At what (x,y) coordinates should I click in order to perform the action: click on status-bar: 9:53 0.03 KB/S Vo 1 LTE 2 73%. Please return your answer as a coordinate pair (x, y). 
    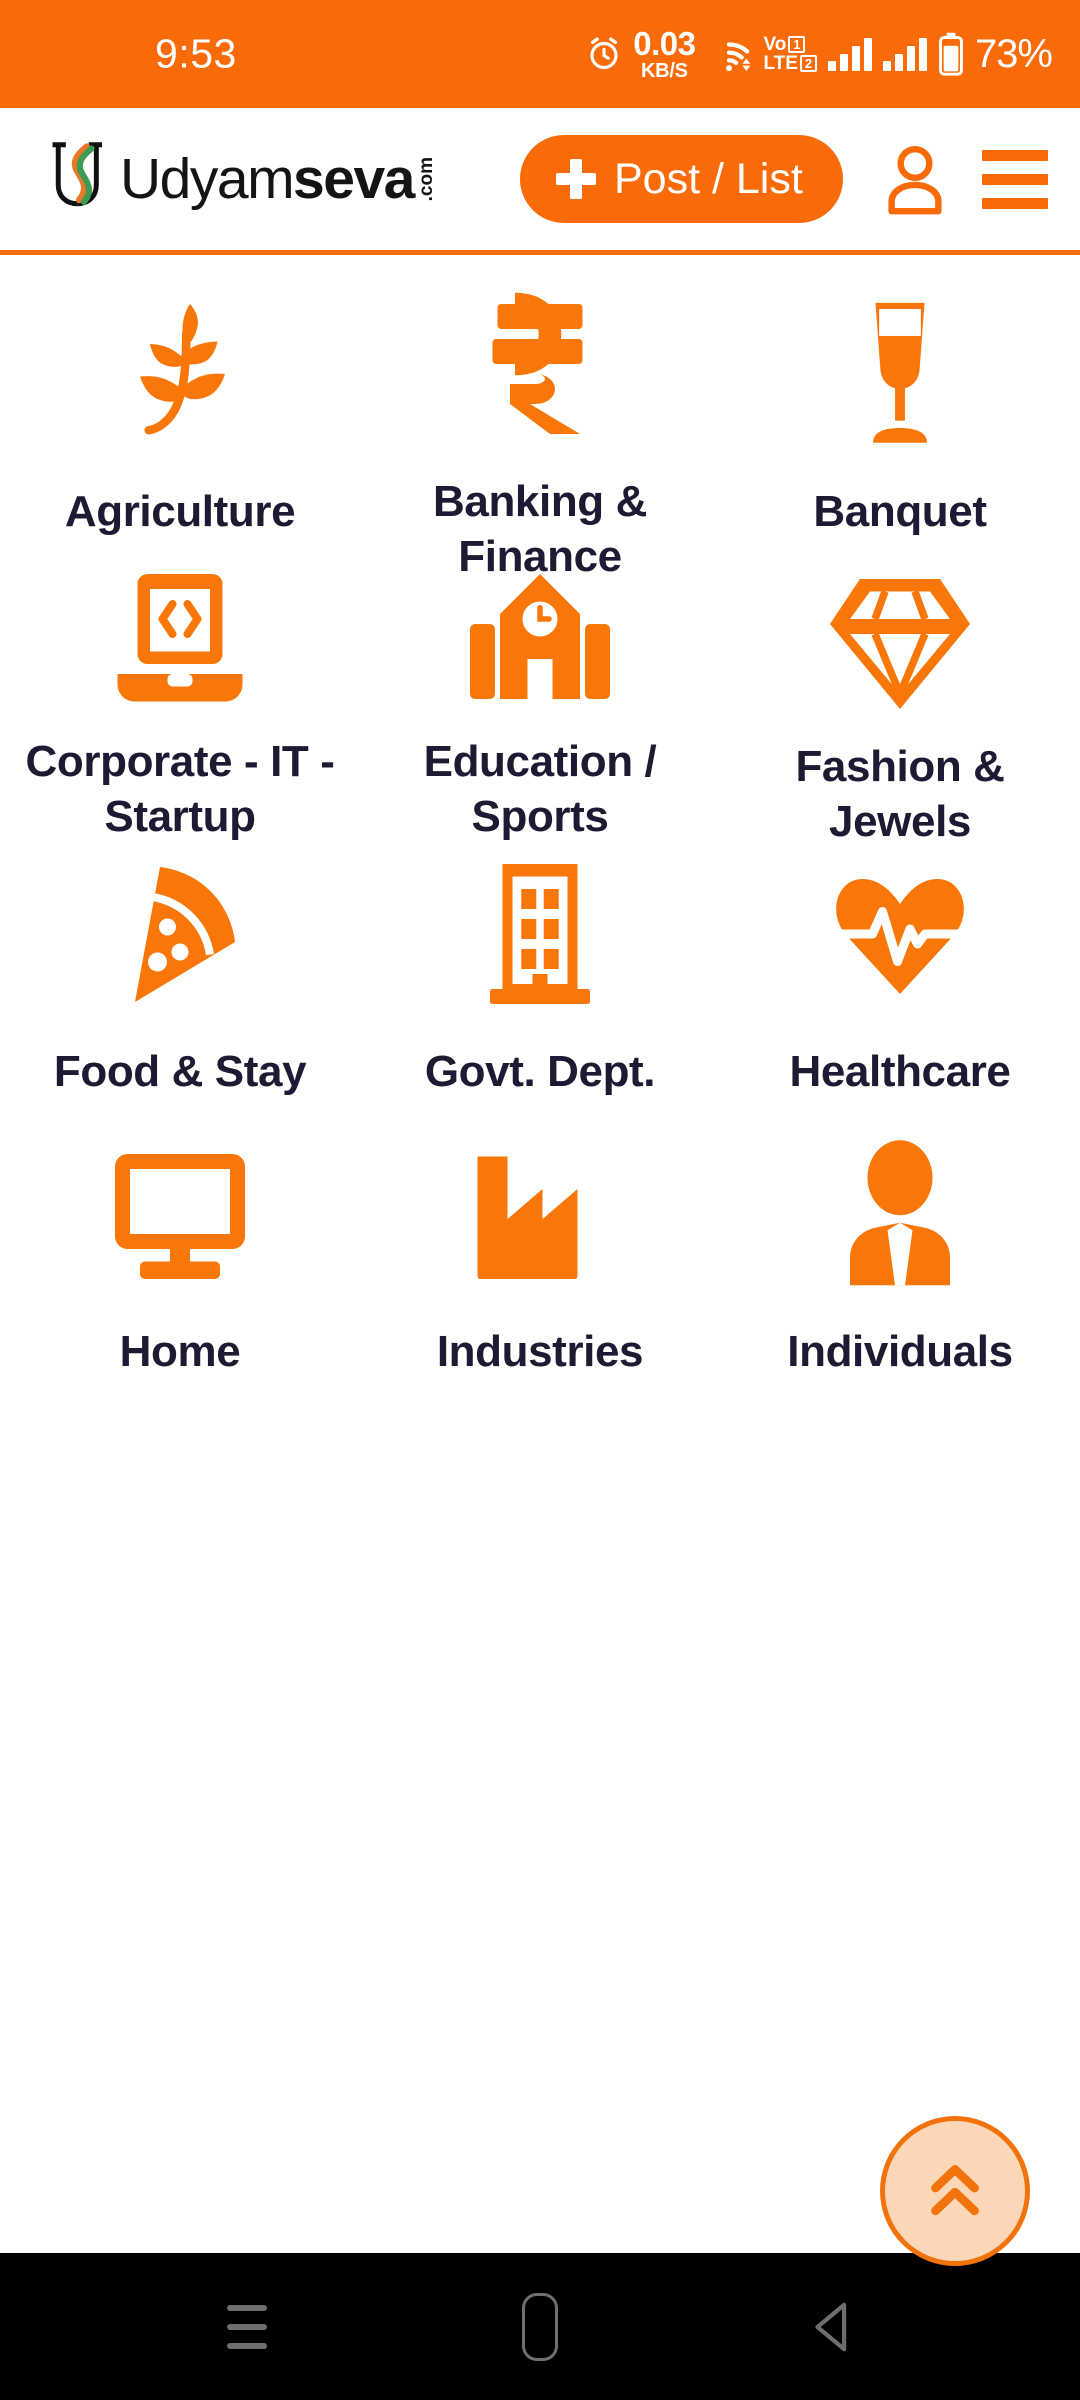
    Looking at the image, I should click on (540, 54).